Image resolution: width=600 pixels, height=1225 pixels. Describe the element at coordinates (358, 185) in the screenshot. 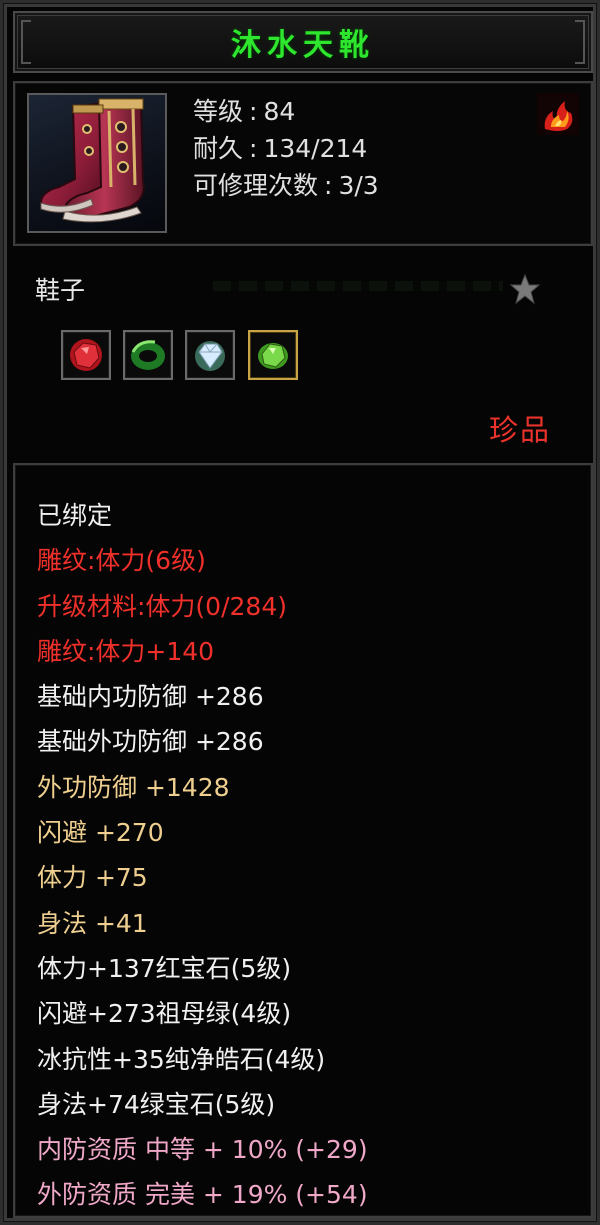

I see `repair-value: 3/3` at that location.